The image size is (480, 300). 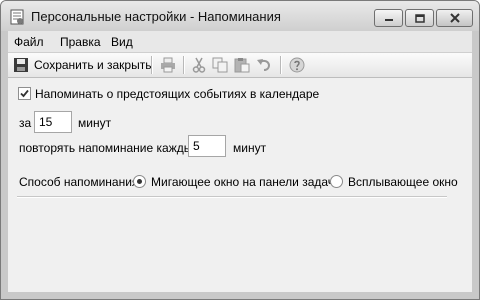 I want to click on method-option-popup-label: Всплывающее окно, so click(x=403, y=182).